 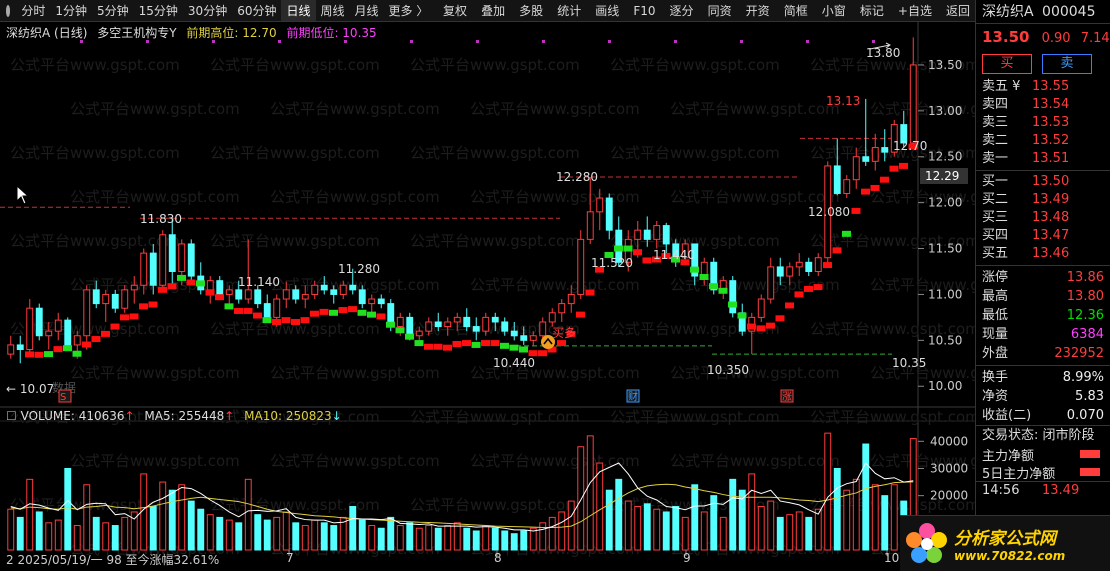 I want to click on stats1-row: 现量 6384, so click(x=1043, y=334).